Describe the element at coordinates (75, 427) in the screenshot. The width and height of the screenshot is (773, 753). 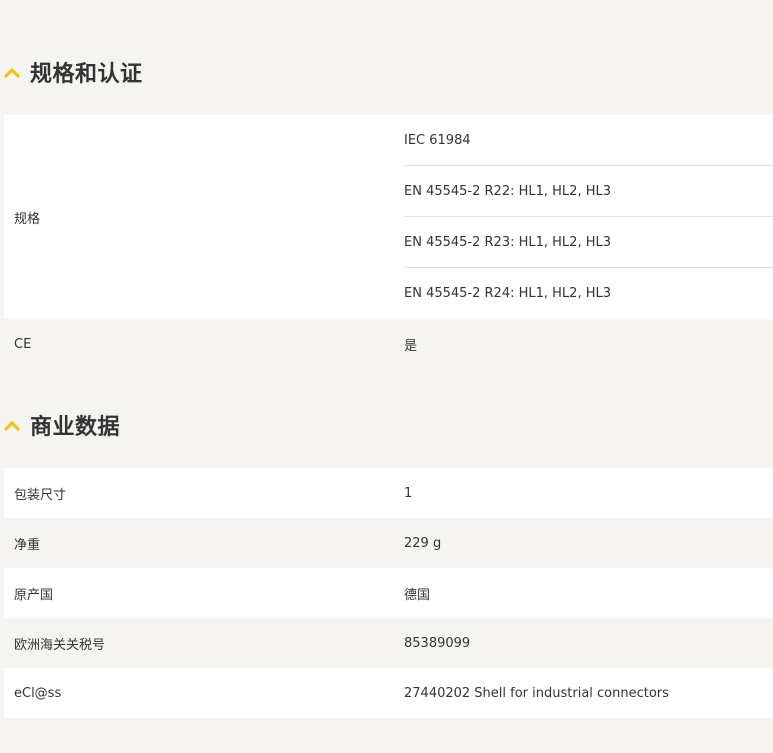
I see `section-title: 商业数据` at that location.